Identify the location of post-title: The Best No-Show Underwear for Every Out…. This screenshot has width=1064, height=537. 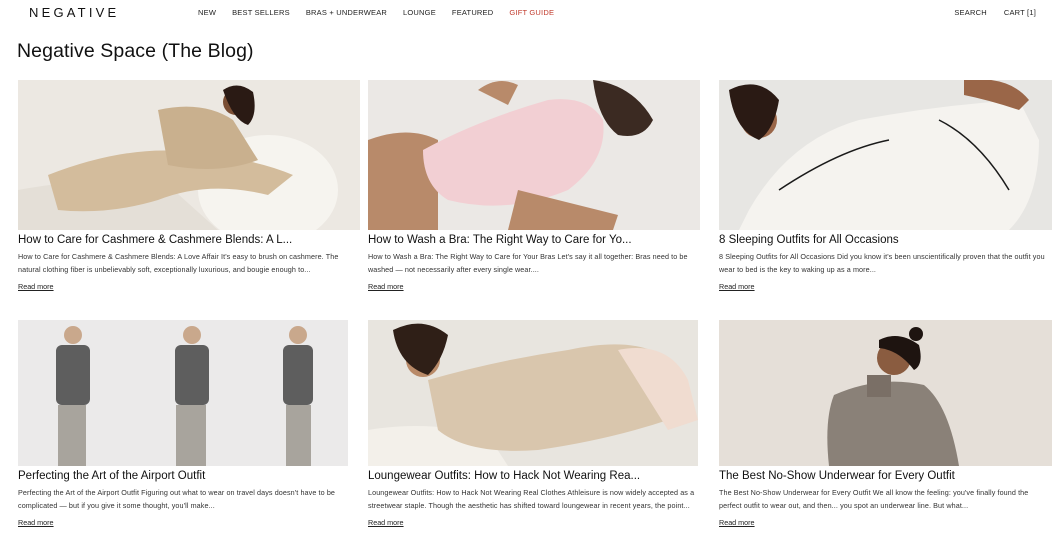
(885, 476).